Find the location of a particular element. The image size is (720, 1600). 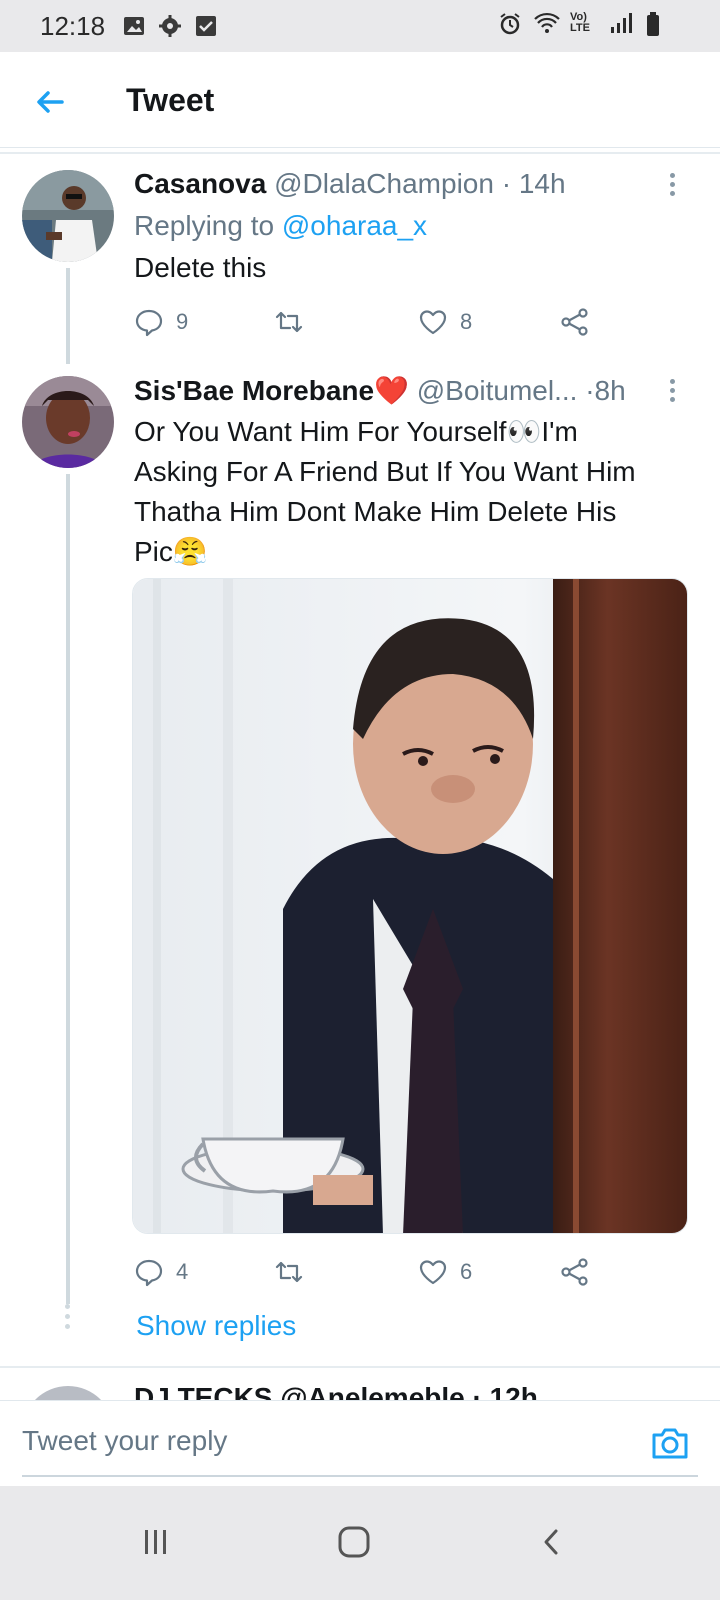

back-icon is located at coordinates (551, 1542).